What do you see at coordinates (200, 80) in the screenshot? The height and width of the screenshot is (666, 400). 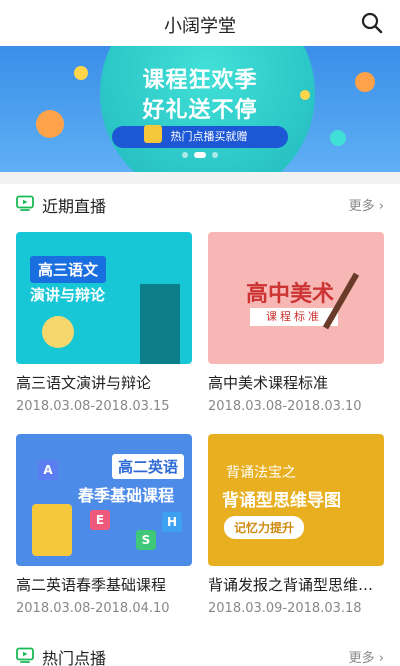 I see `banner-headline-1: 课程狂欢季` at bounding box center [200, 80].